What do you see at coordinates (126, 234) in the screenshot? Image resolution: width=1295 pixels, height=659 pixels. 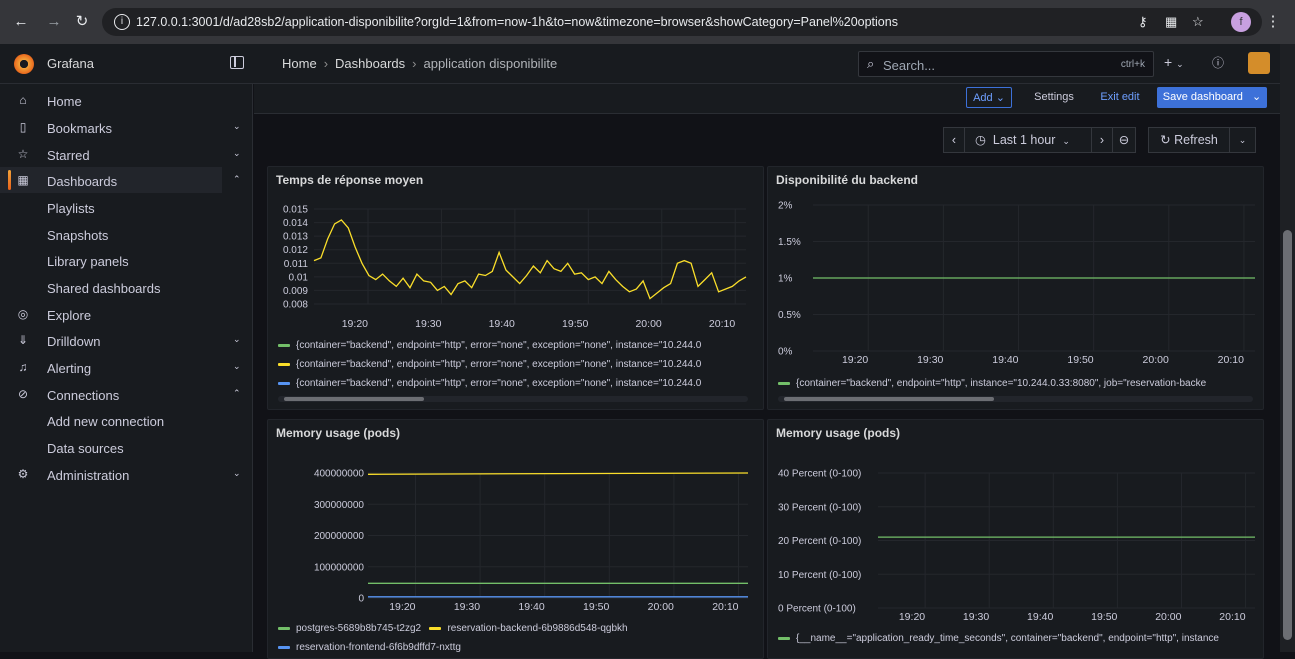 I see `sidebar-item-snapshots: Snapshots` at bounding box center [126, 234].